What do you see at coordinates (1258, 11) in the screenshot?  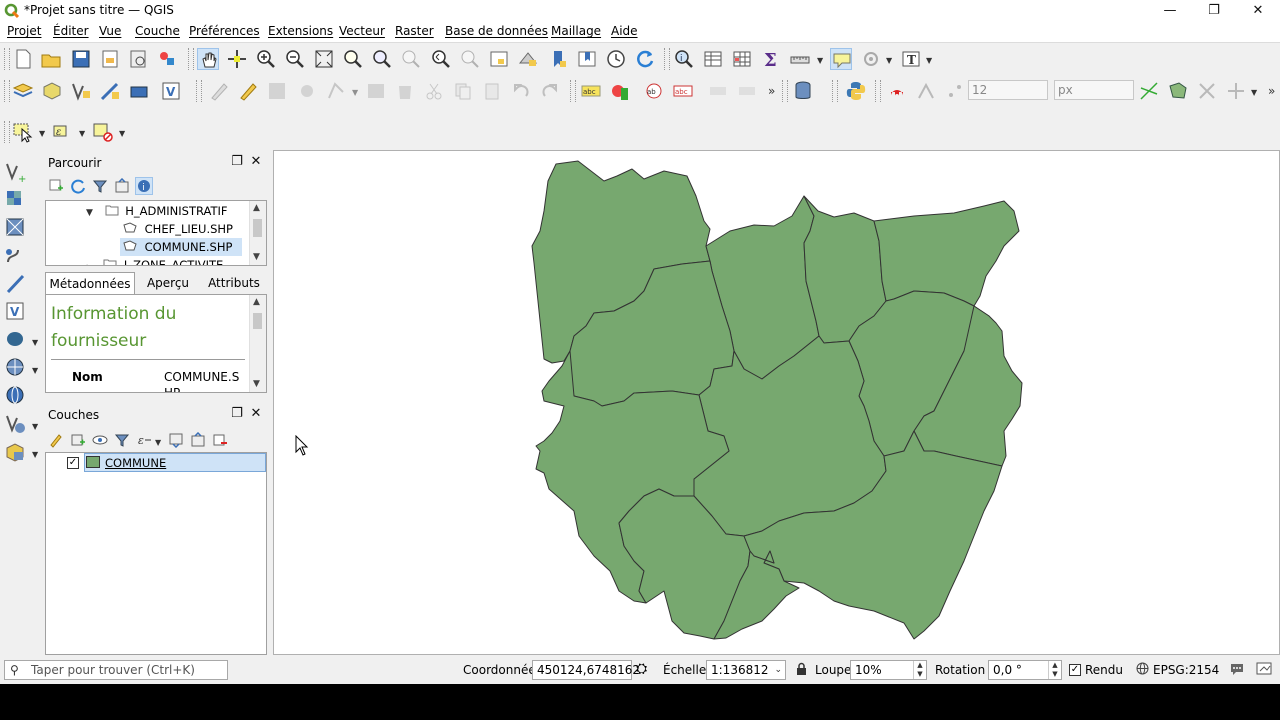 I see `close-window-button: ✕` at bounding box center [1258, 11].